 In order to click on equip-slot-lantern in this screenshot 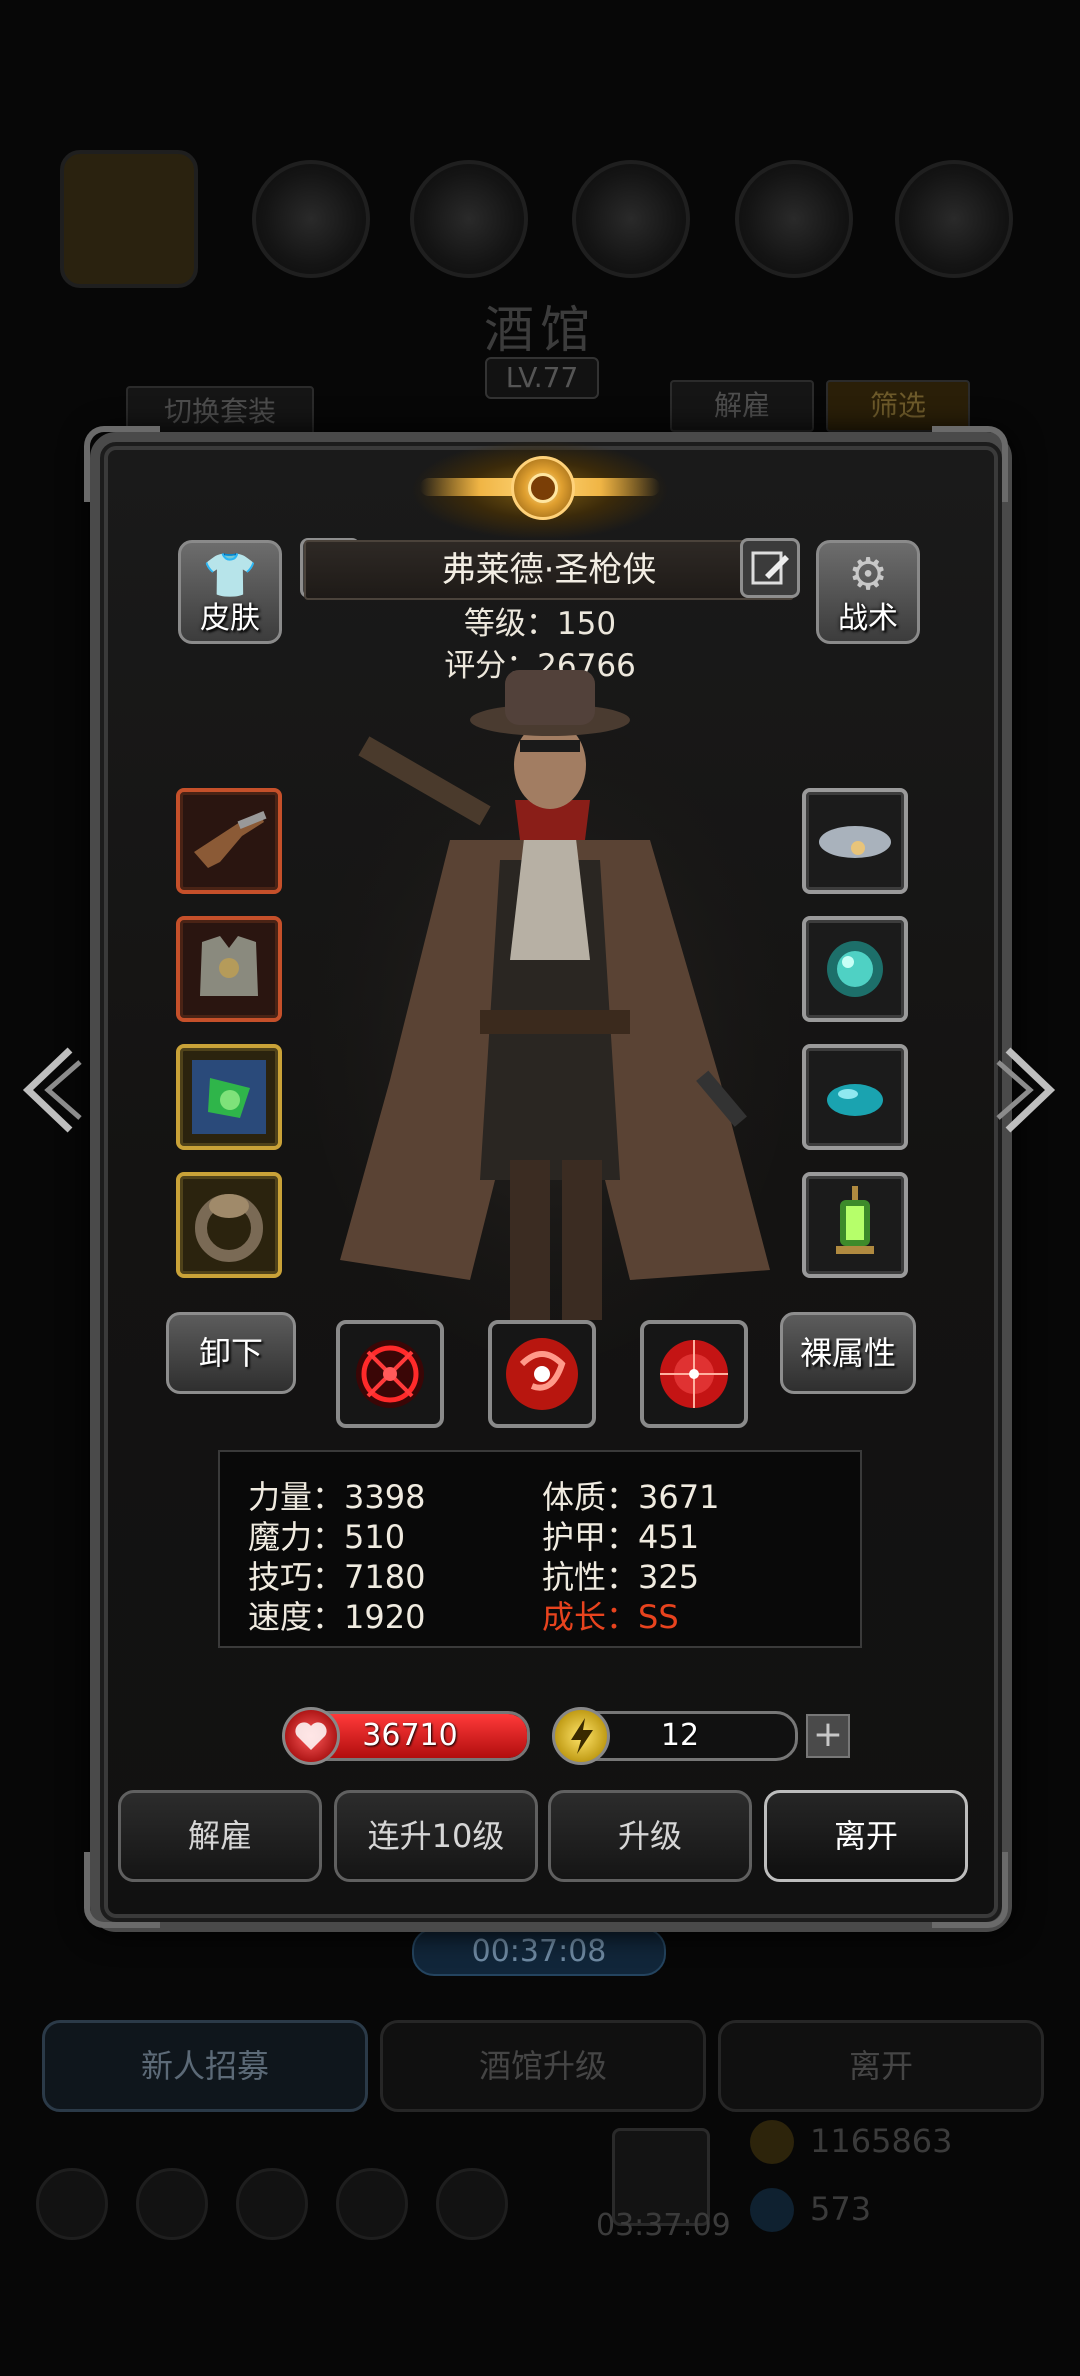, I will do `click(855, 1225)`.